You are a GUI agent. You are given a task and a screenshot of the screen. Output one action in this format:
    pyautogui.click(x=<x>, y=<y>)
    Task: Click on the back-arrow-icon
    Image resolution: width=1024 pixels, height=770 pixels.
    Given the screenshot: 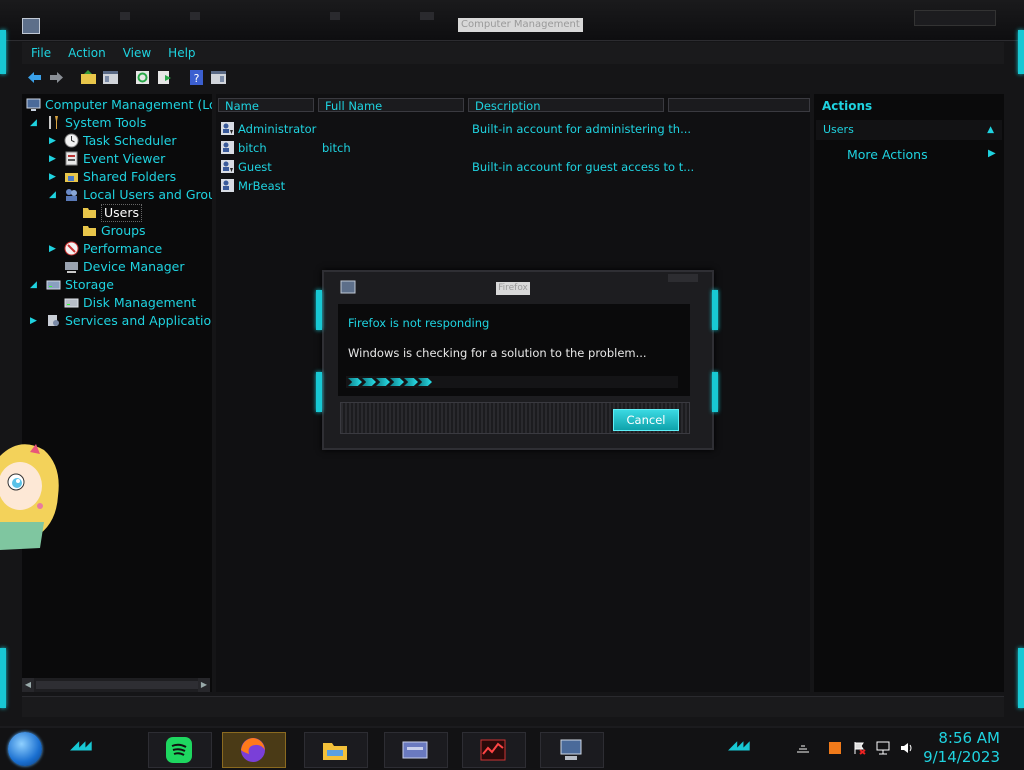 What is the action you would take?
    pyautogui.click(x=34, y=77)
    